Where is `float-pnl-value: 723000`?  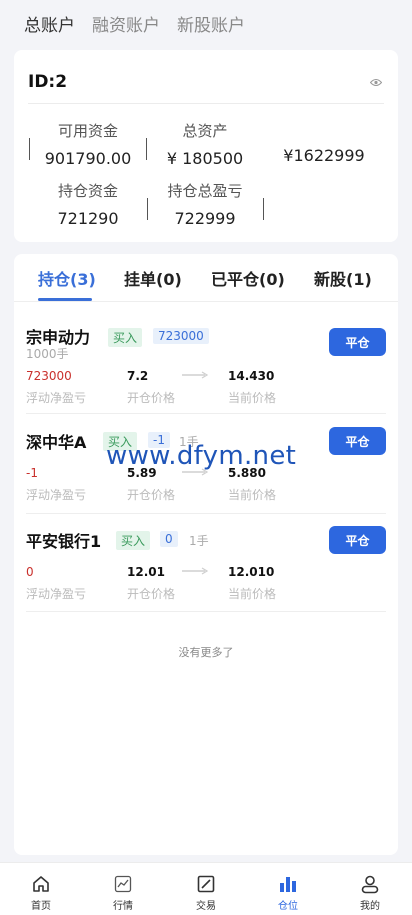 float-pnl-value: 723000 is located at coordinates (49, 376).